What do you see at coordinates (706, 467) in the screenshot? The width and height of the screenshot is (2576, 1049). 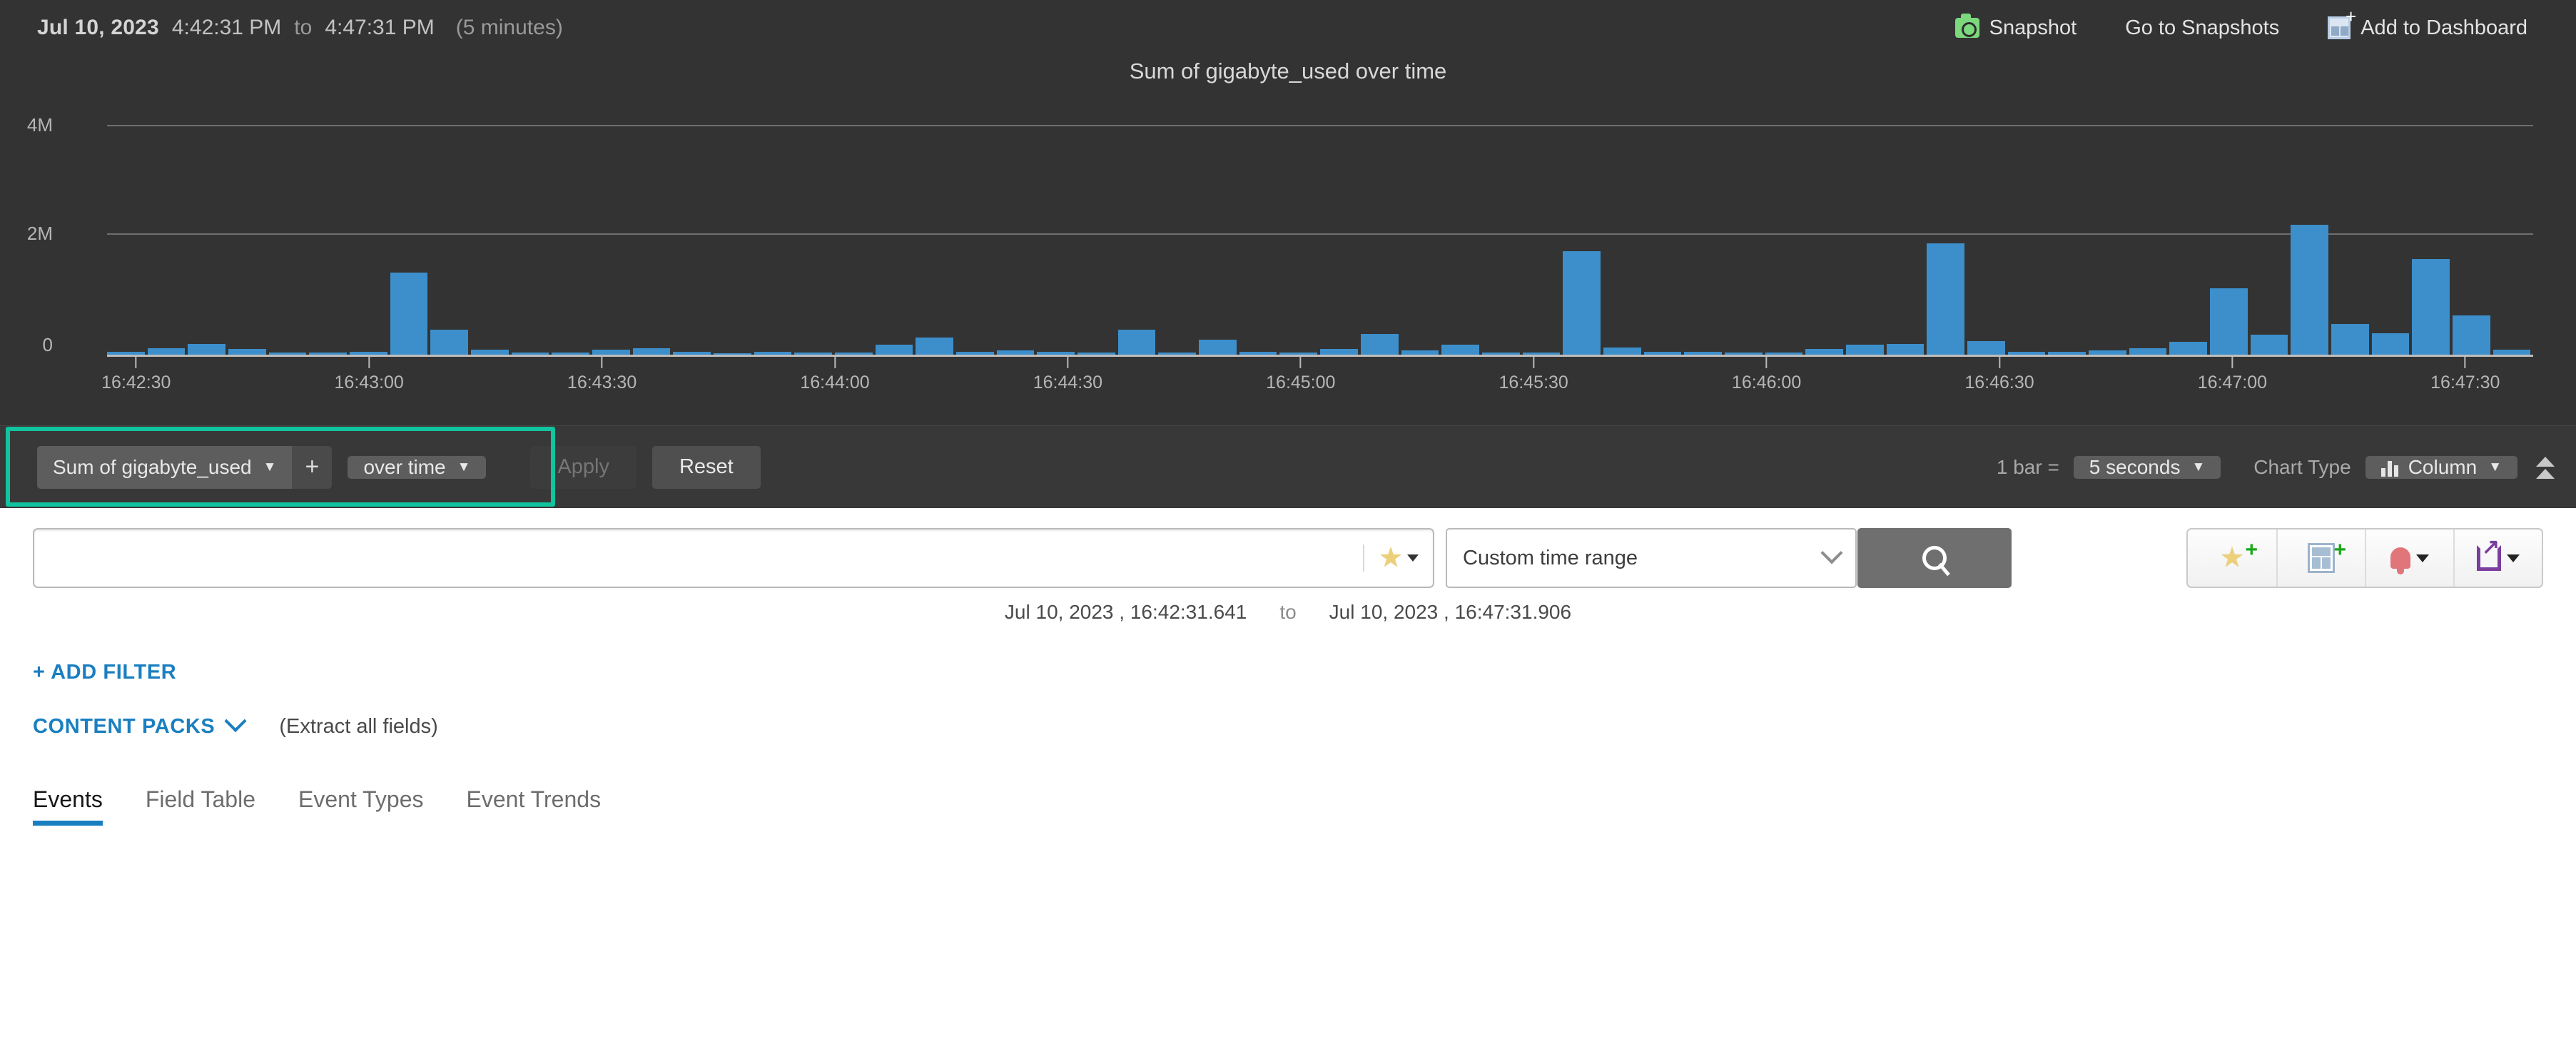 I see `reset-button: Reset` at bounding box center [706, 467].